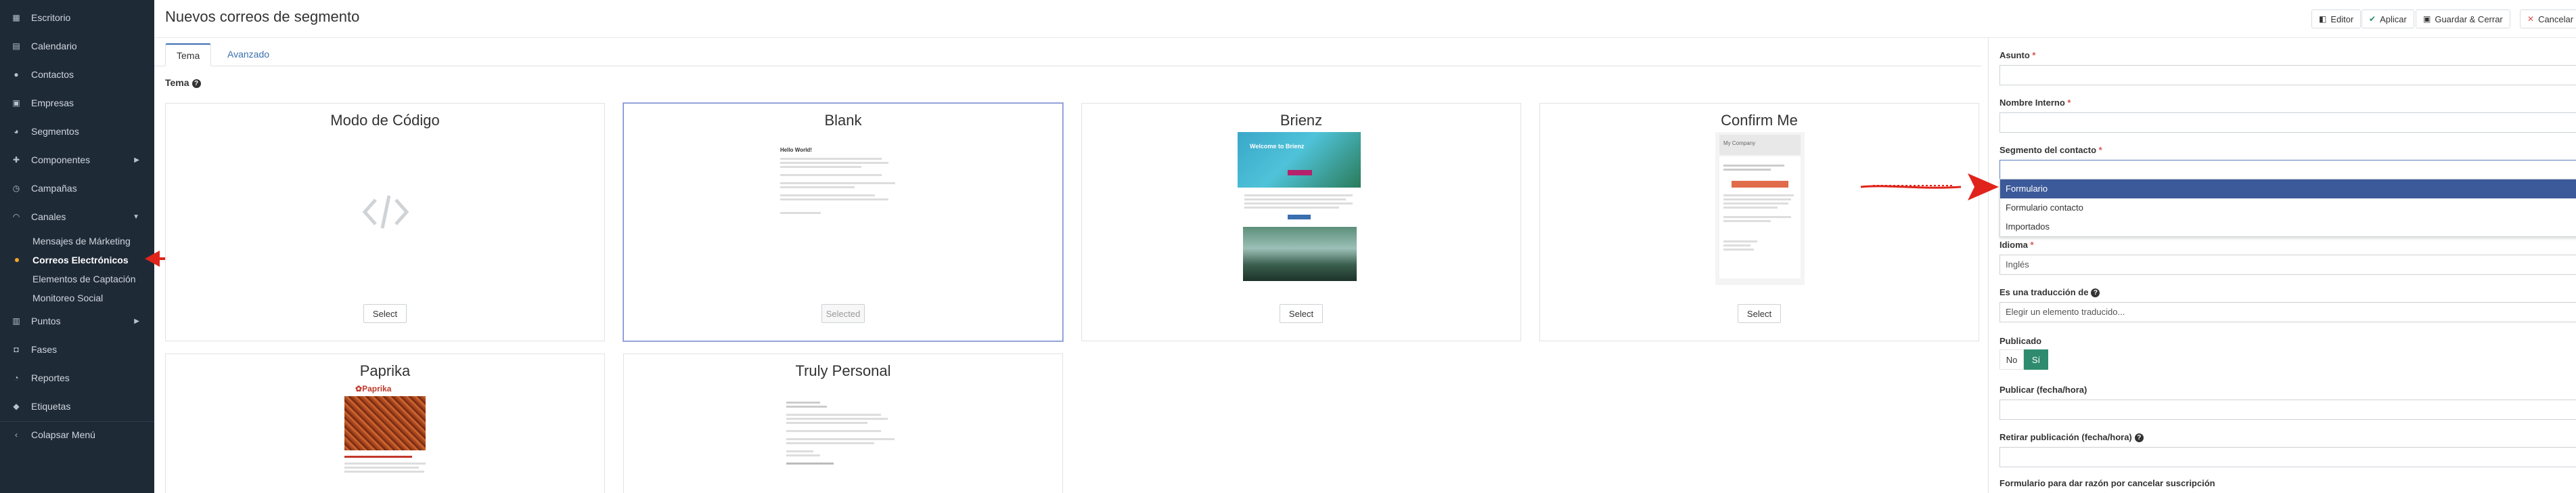 This screenshot has height=493, width=2576. I want to click on calendar-icon: ▤, so click(16, 46).